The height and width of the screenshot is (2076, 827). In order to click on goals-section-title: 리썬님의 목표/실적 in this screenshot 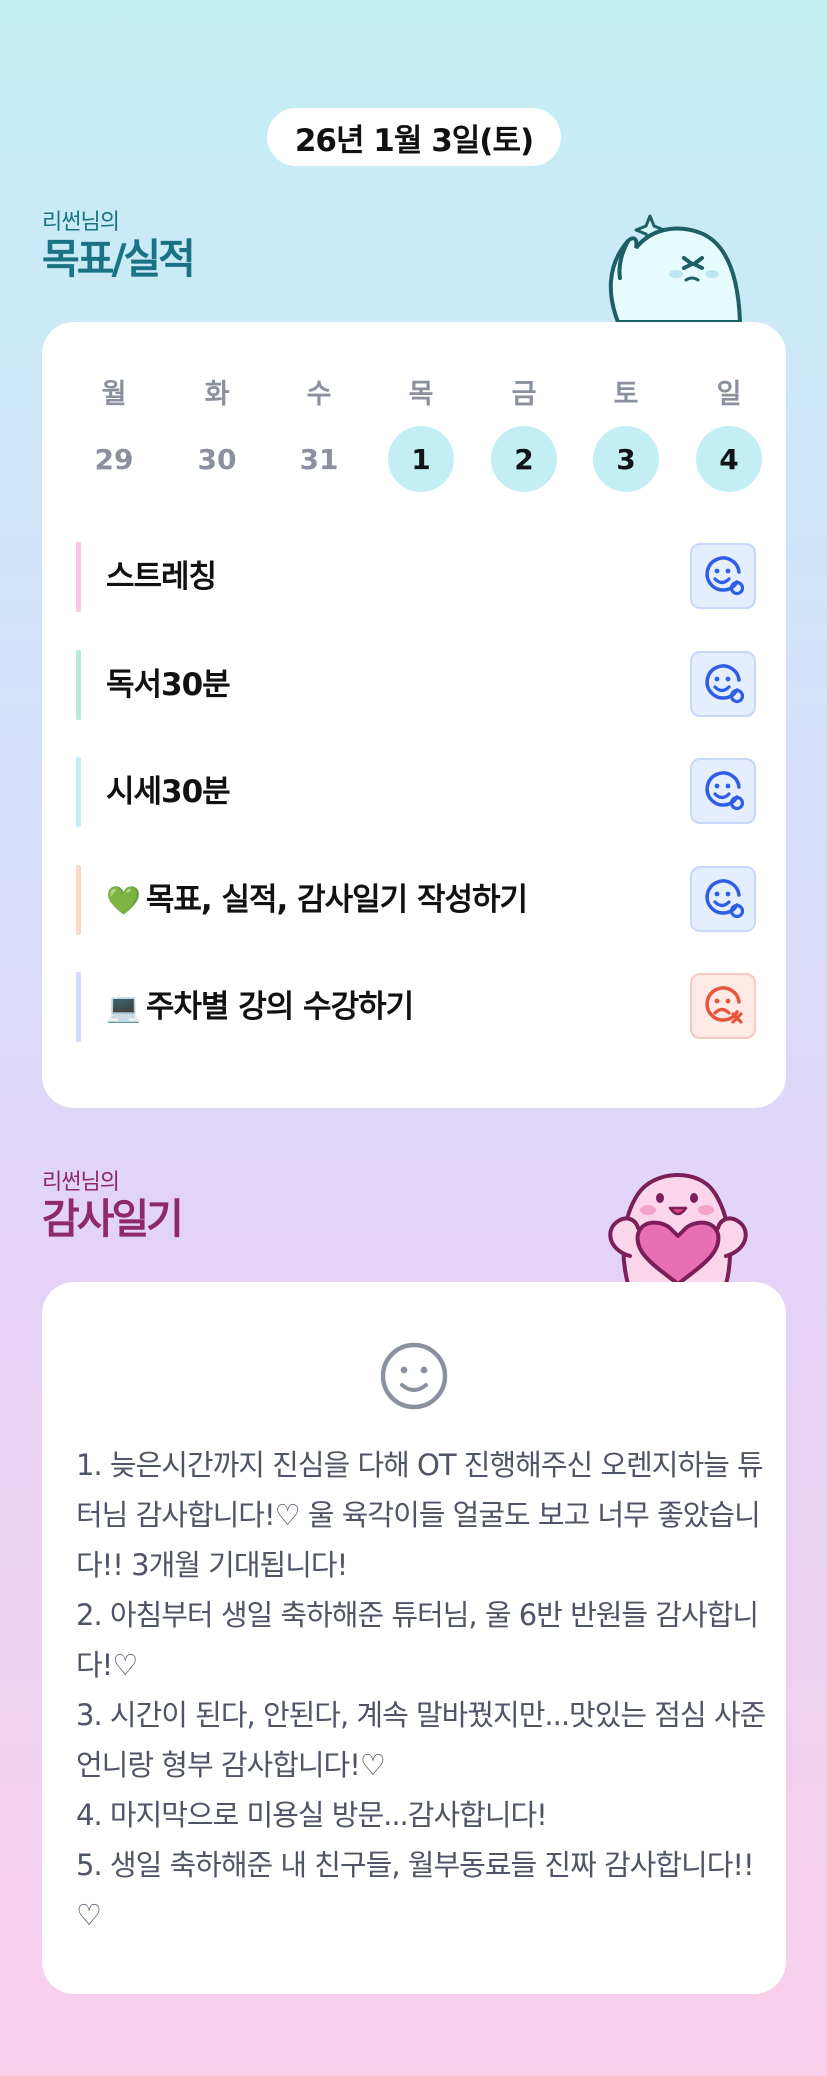, I will do `click(119, 246)`.